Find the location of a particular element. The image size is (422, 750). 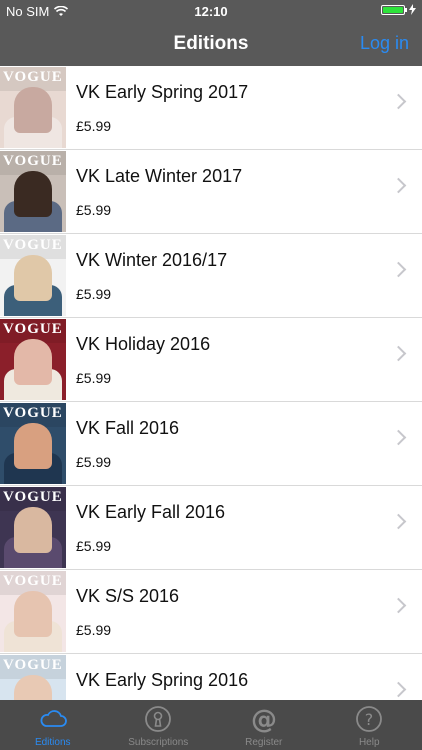

navigation-bar: Editions Log in is located at coordinates (211, 44).